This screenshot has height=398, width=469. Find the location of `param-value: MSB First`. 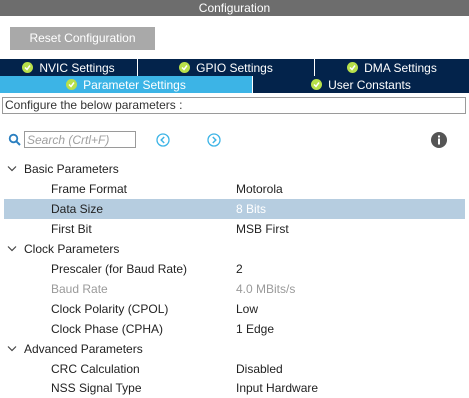

param-value: MSB First is located at coordinates (262, 229).